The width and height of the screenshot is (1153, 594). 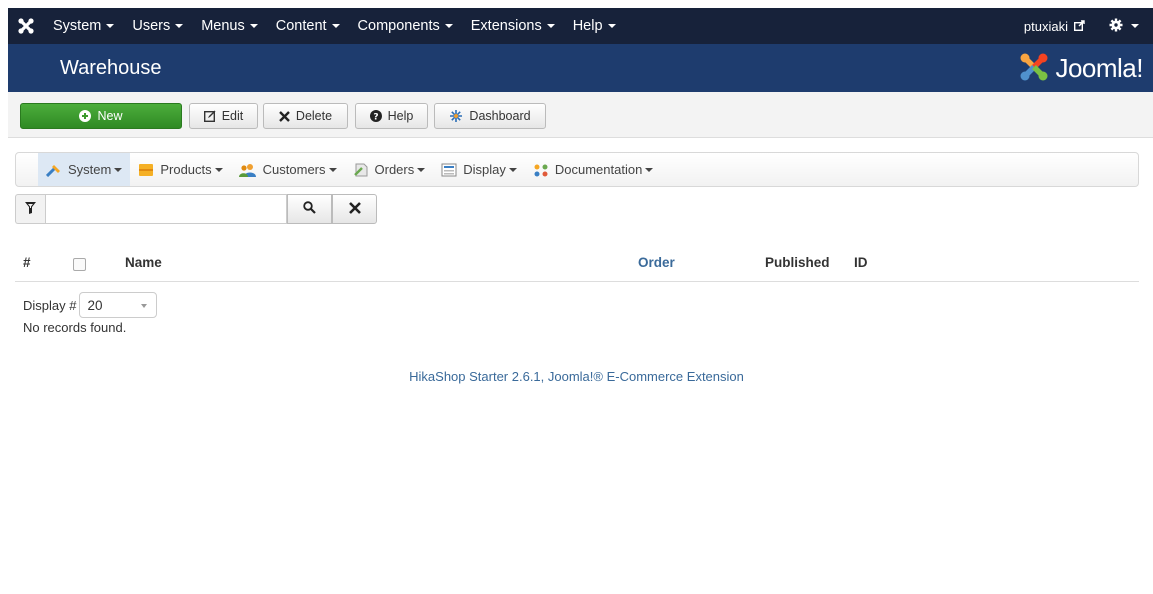 What do you see at coordinates (479, 169) in the screenshot?
I see `hika-menu-display: Display` at bounding box center [479, 169].